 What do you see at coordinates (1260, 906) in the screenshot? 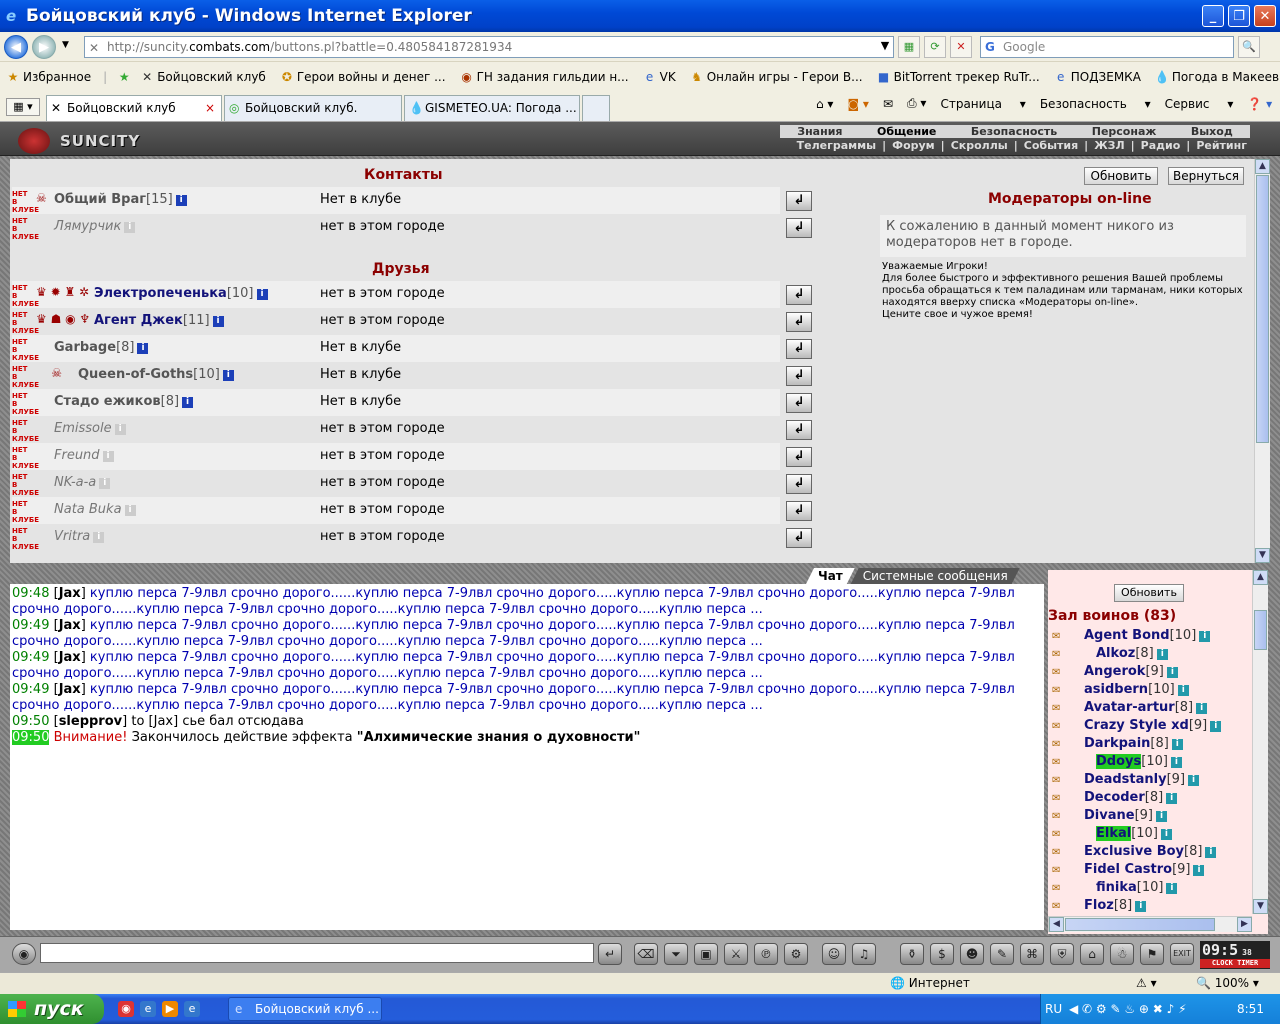
I see `scroll-down-icon: ▼` at bounding box center [1260, 906].